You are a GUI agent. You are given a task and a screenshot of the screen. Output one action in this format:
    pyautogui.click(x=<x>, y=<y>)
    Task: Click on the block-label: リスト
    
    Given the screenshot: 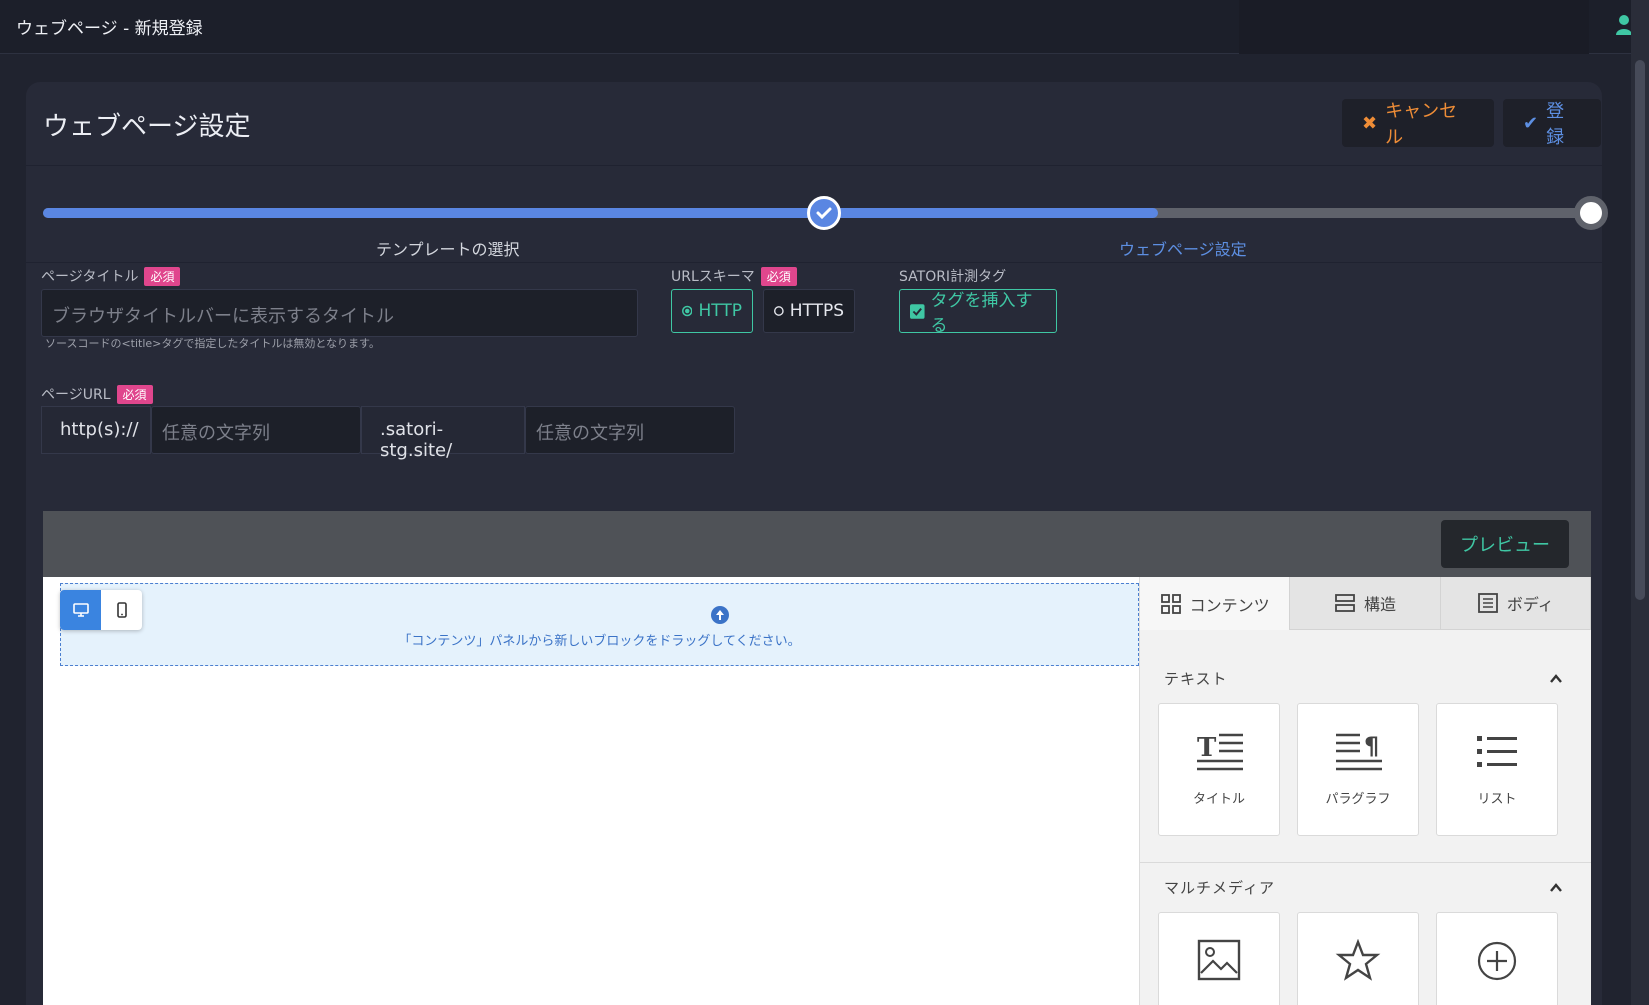 What is the action you would take?
    pyautogui.click(x=1497, y=799)
    